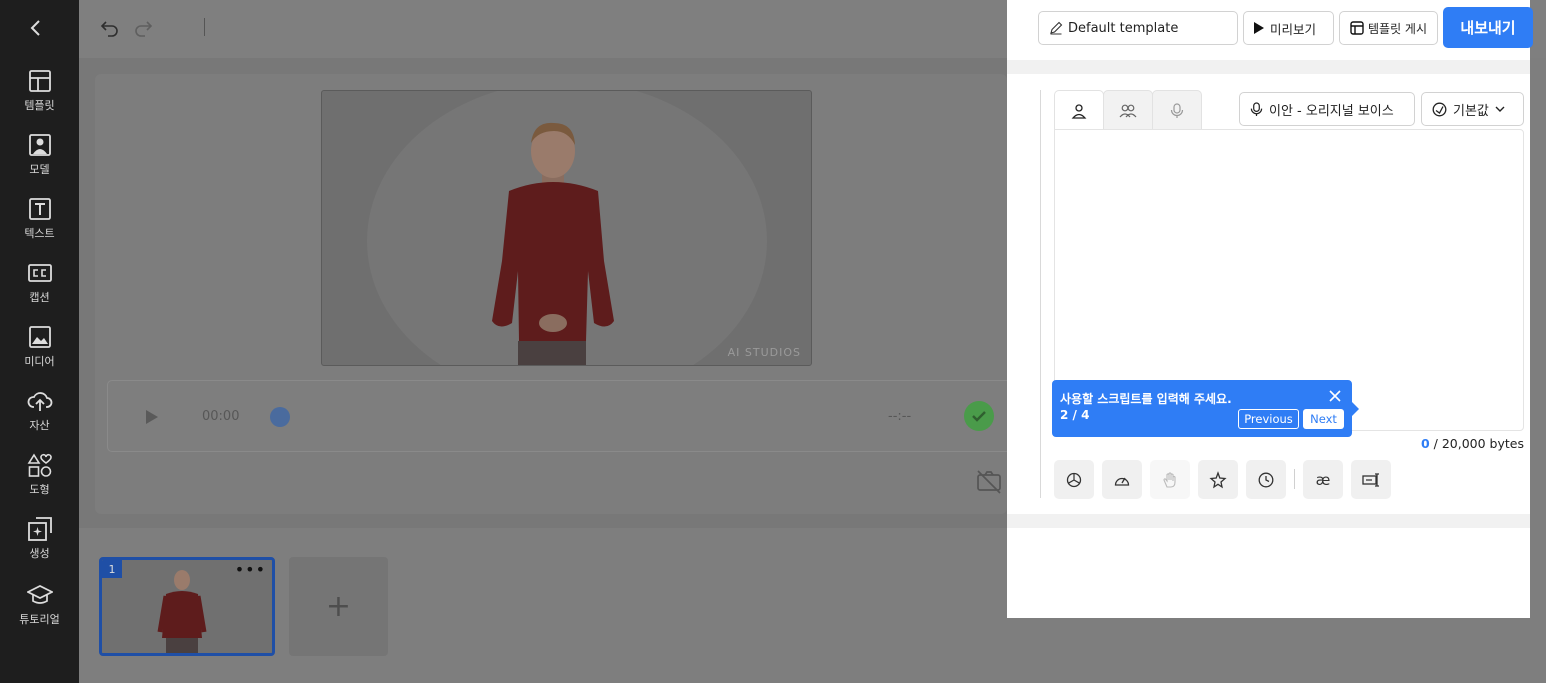 The image size is (1546, 683). I want to click on vertical-divider, so click(1040, 294).